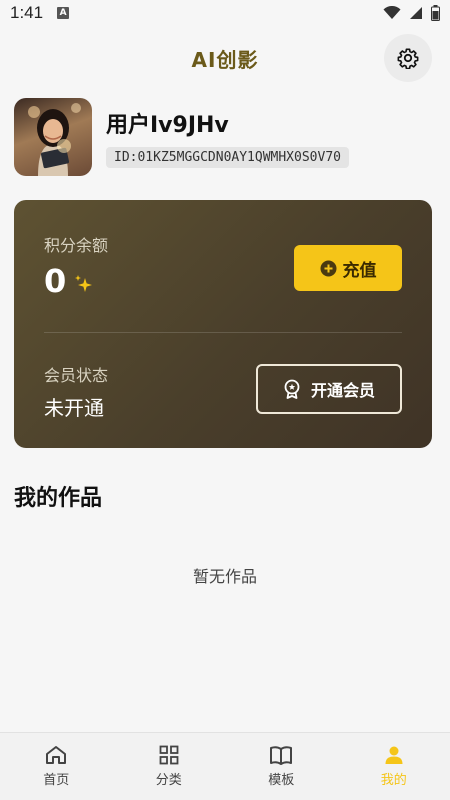 This screenshot has width=450, height=800. What do you see at coordinates (56, 780) in the screenshot?
I see `nav-label: 首页` at bounding box center [56, 780].